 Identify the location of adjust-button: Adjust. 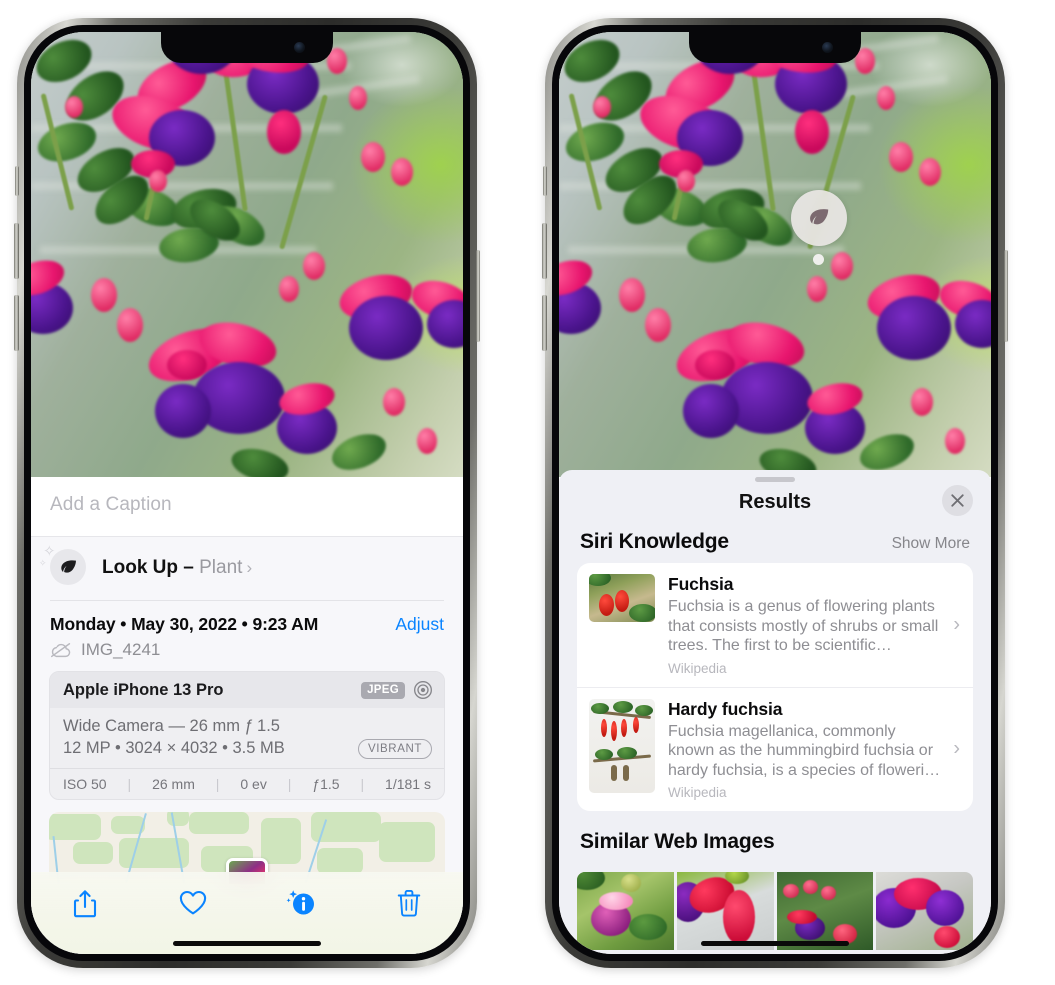
(419, 624).